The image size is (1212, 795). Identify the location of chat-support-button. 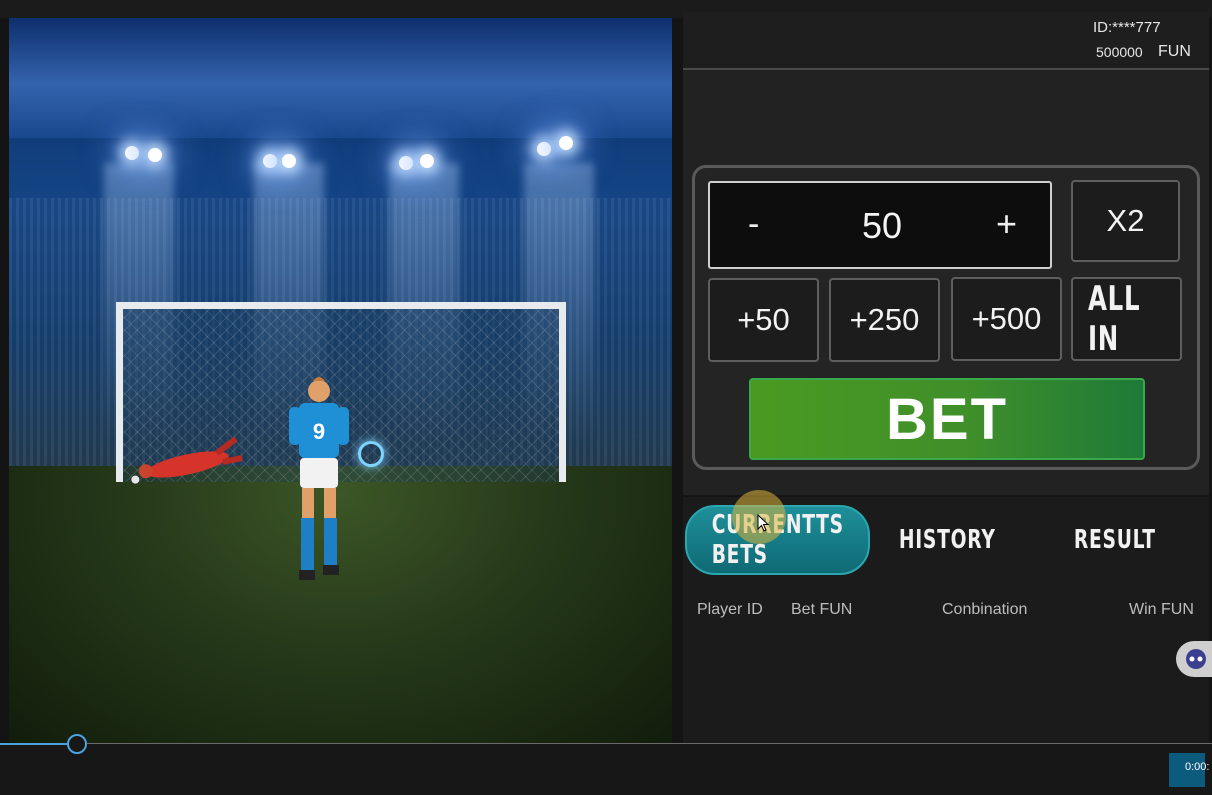
(1194, 659).